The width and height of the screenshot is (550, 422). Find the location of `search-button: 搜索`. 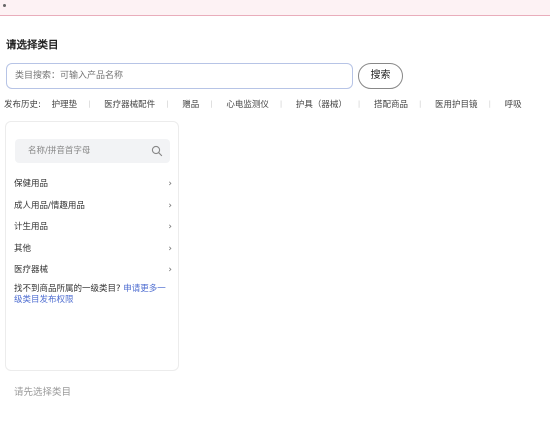

search-button: 搜索 is located at coordinates (380, 76).